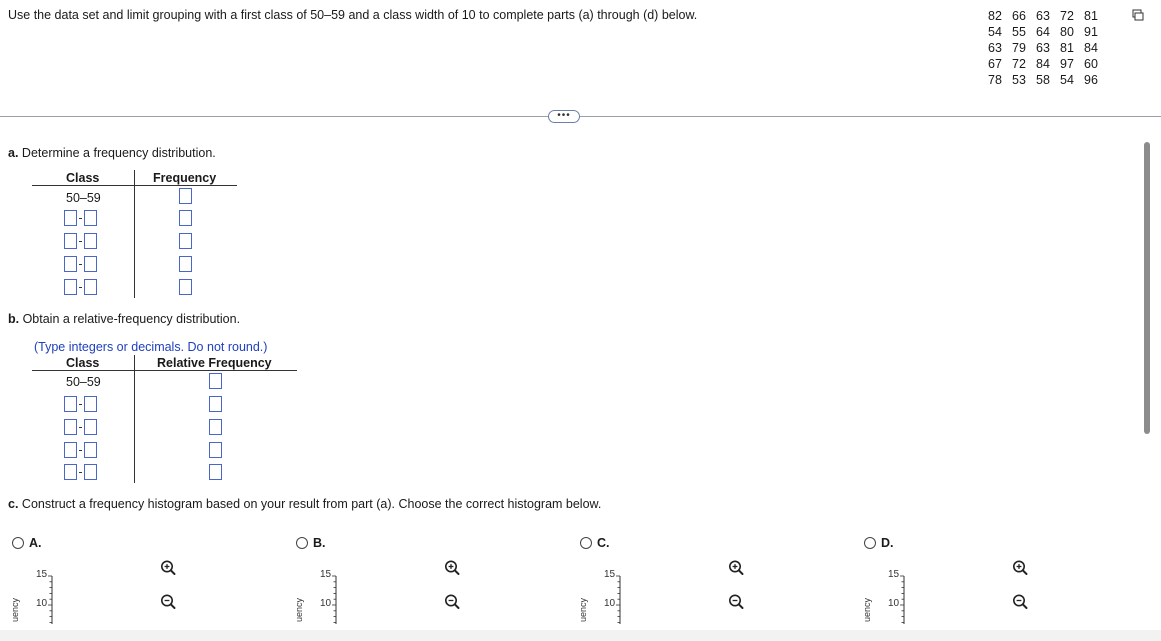  Describe the element at coordinates (618, 599) in the screenshot. I see `option-c-y-axis` at that location.